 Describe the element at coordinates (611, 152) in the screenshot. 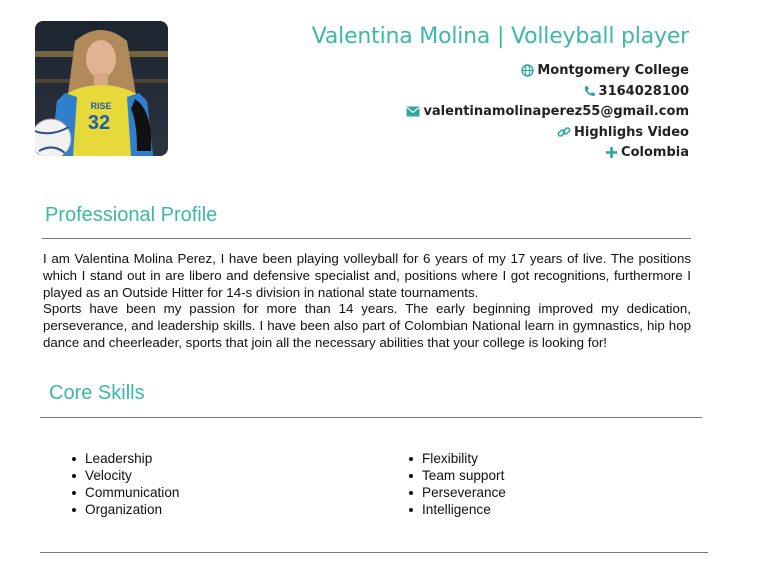

I see `plus-icon` at that location.